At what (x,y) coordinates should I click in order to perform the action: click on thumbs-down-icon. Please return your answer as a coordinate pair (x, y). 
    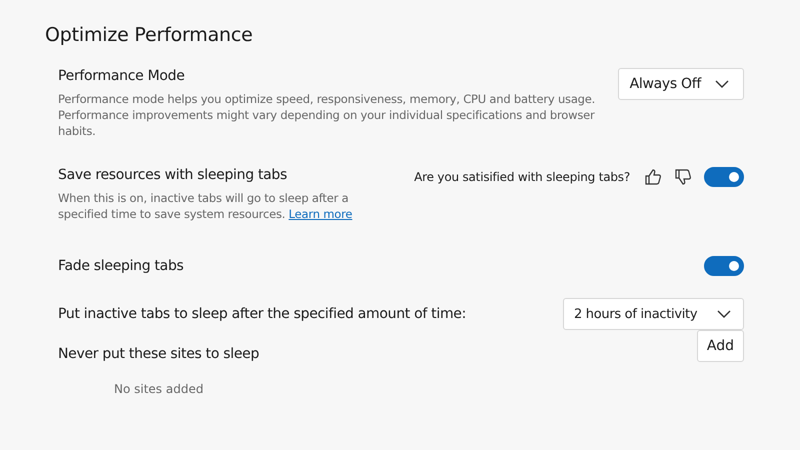
    Looking at the image, I should click on (683, 177).